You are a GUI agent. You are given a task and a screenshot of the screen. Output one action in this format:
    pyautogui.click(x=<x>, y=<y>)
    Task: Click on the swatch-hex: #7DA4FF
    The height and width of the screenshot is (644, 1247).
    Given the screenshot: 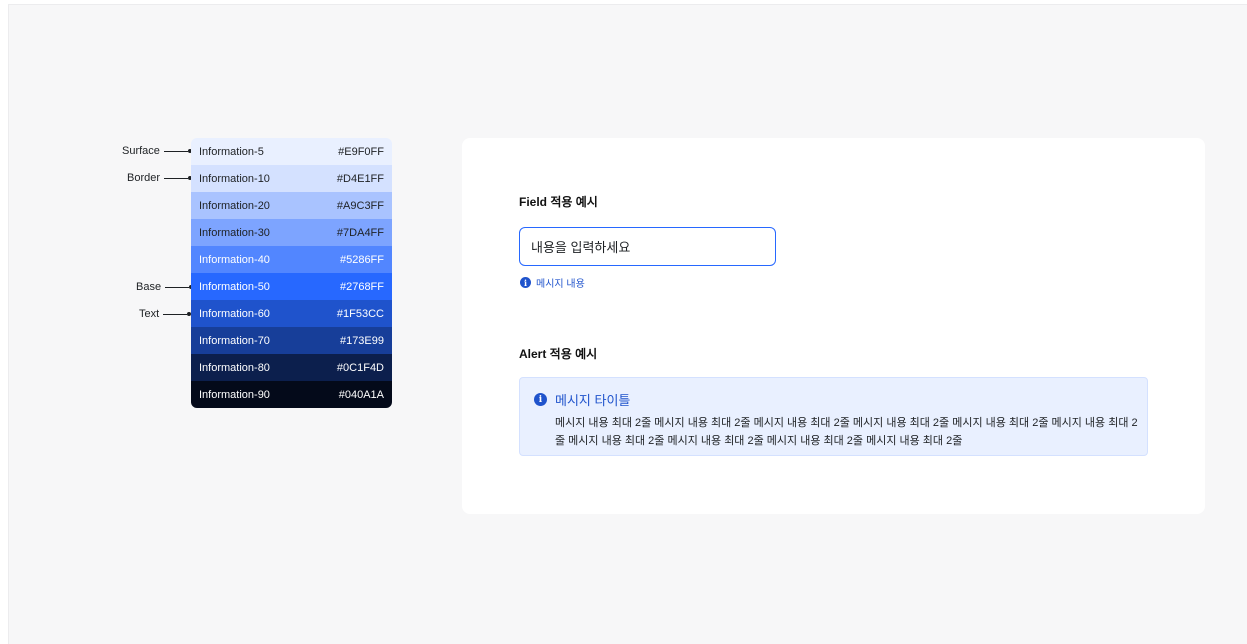 What is the action you would take?
    pyautogui.click(x=360, y=232)
    